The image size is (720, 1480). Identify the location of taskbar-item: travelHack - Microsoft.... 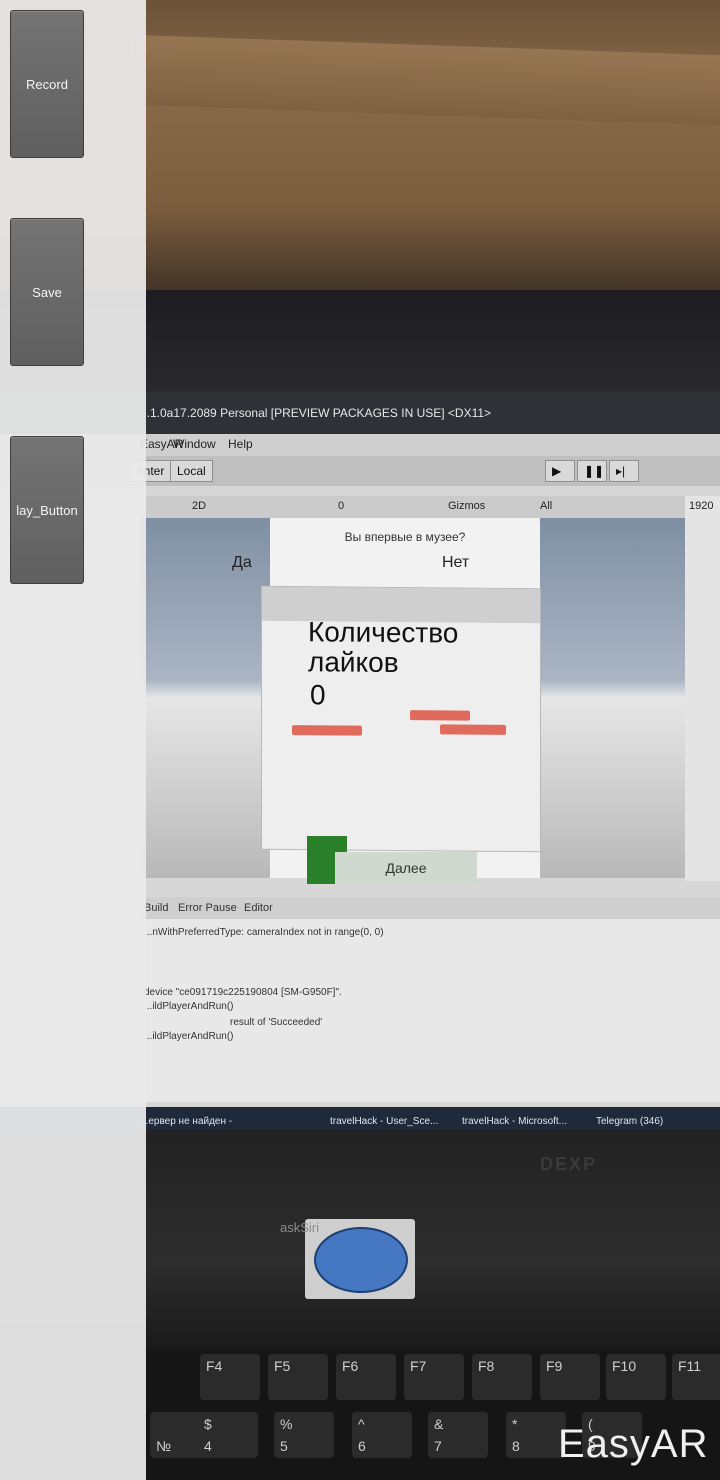
(515, 1121).